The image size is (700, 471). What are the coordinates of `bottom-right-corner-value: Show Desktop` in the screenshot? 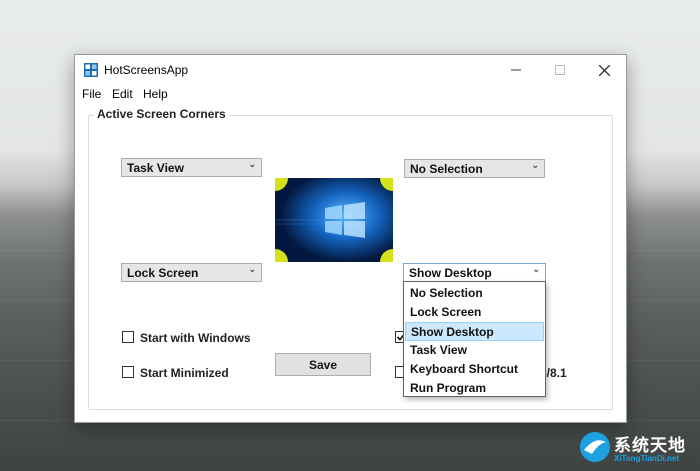 It's located at (450, 273).